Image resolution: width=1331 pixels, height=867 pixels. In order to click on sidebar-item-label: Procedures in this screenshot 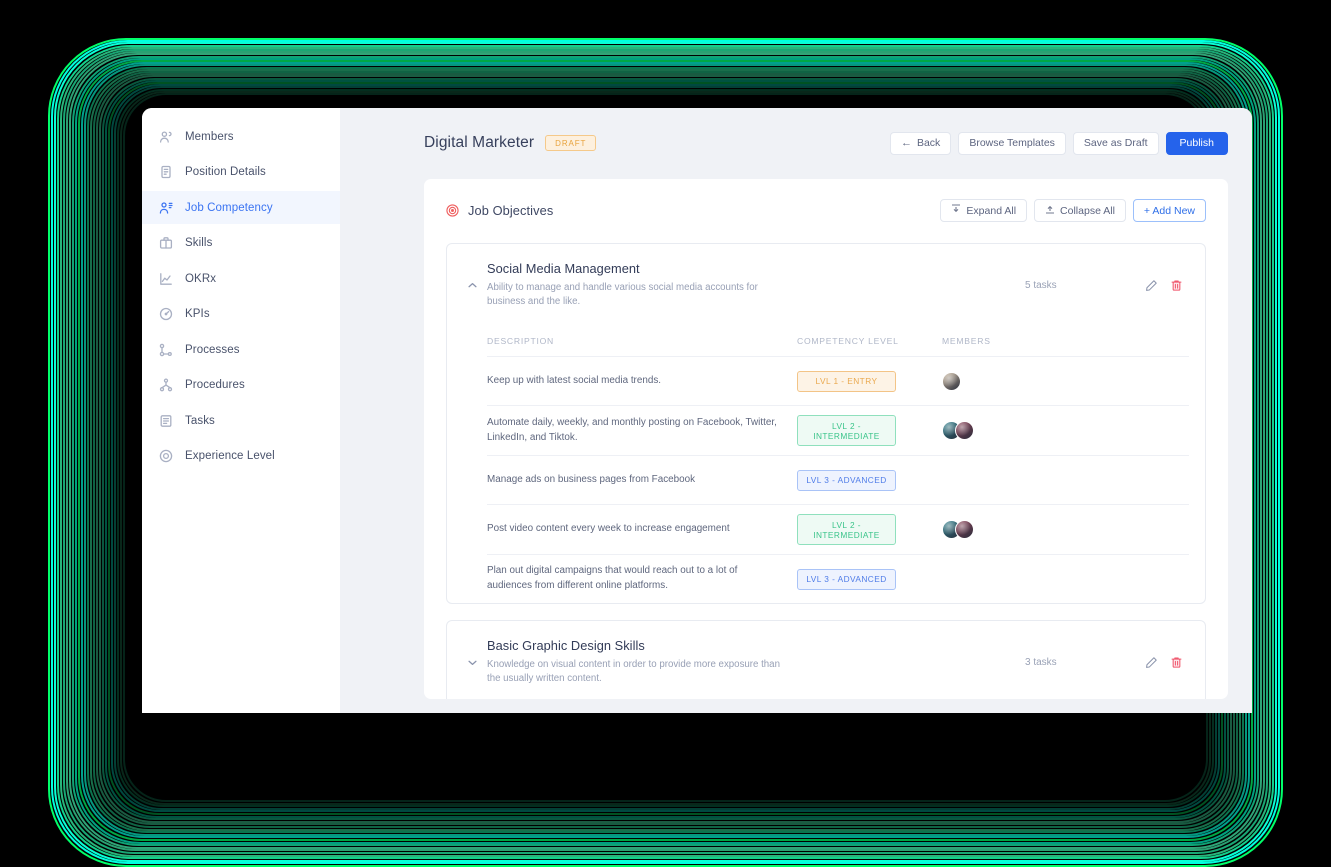, I will do `click(215, 385)`.